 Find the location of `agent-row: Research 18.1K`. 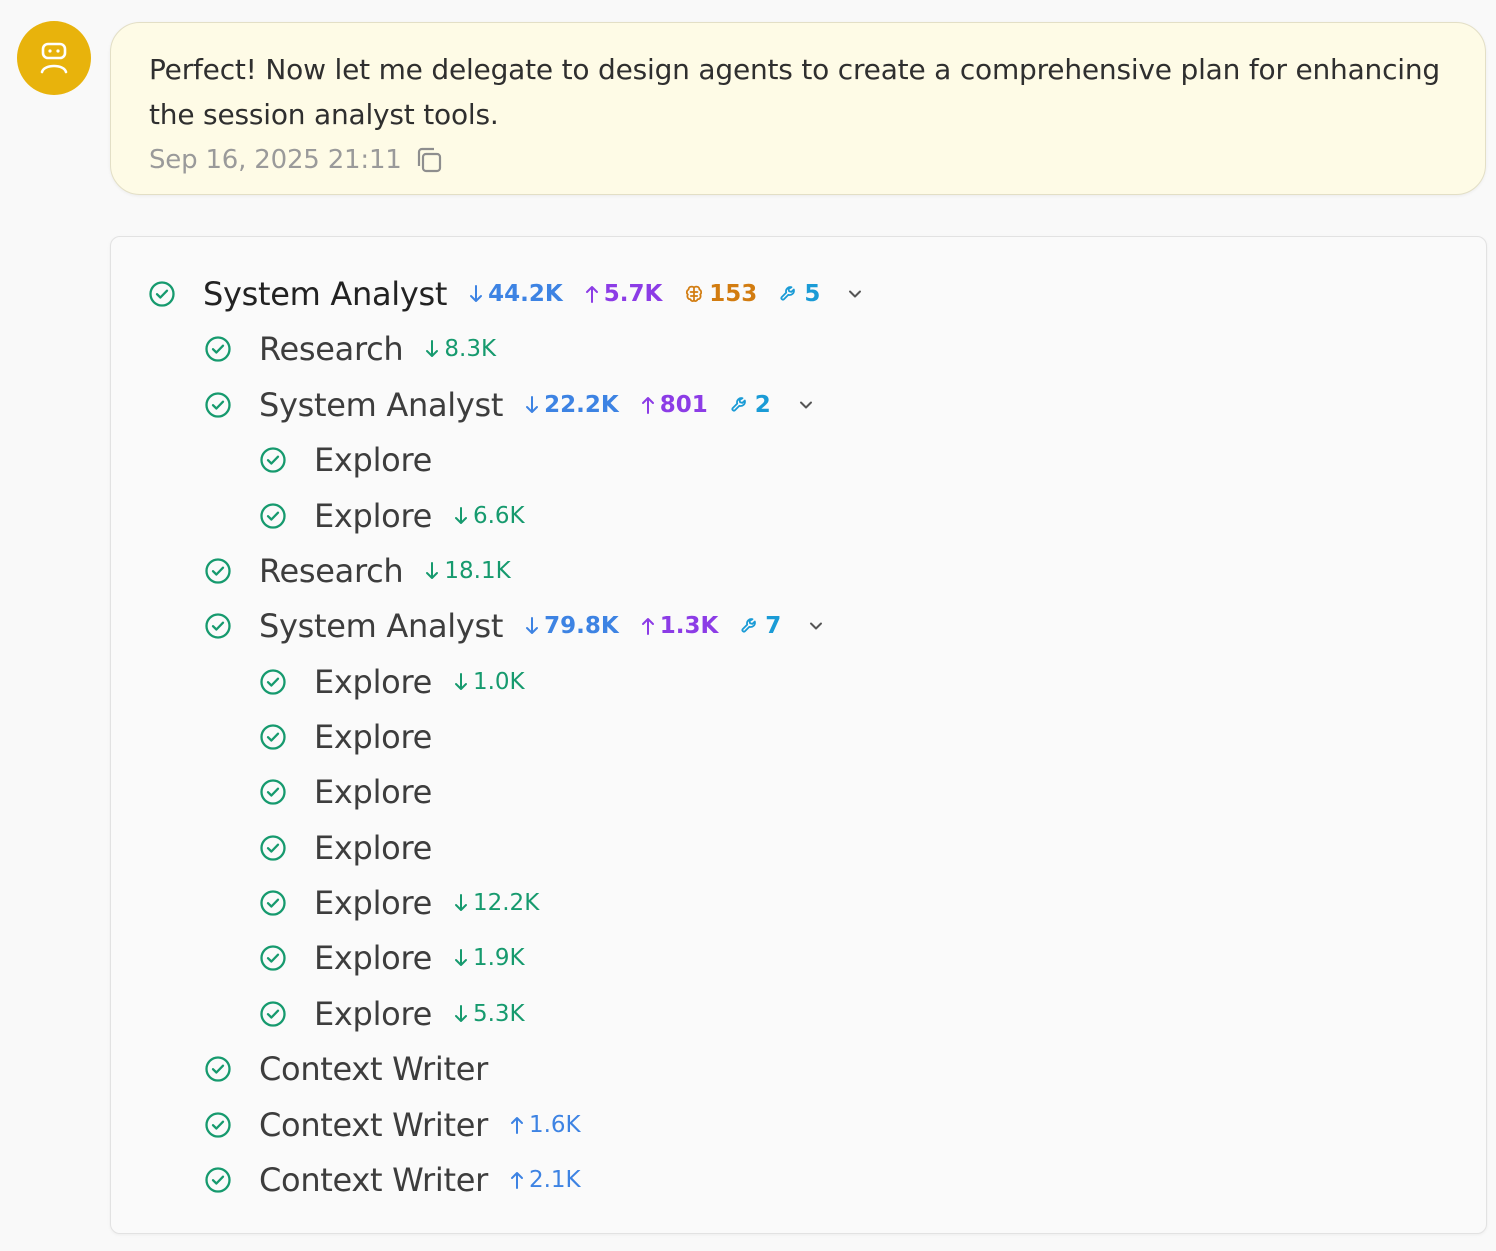

agent-row: Research 18.1K is located at coordinates (357, 571).